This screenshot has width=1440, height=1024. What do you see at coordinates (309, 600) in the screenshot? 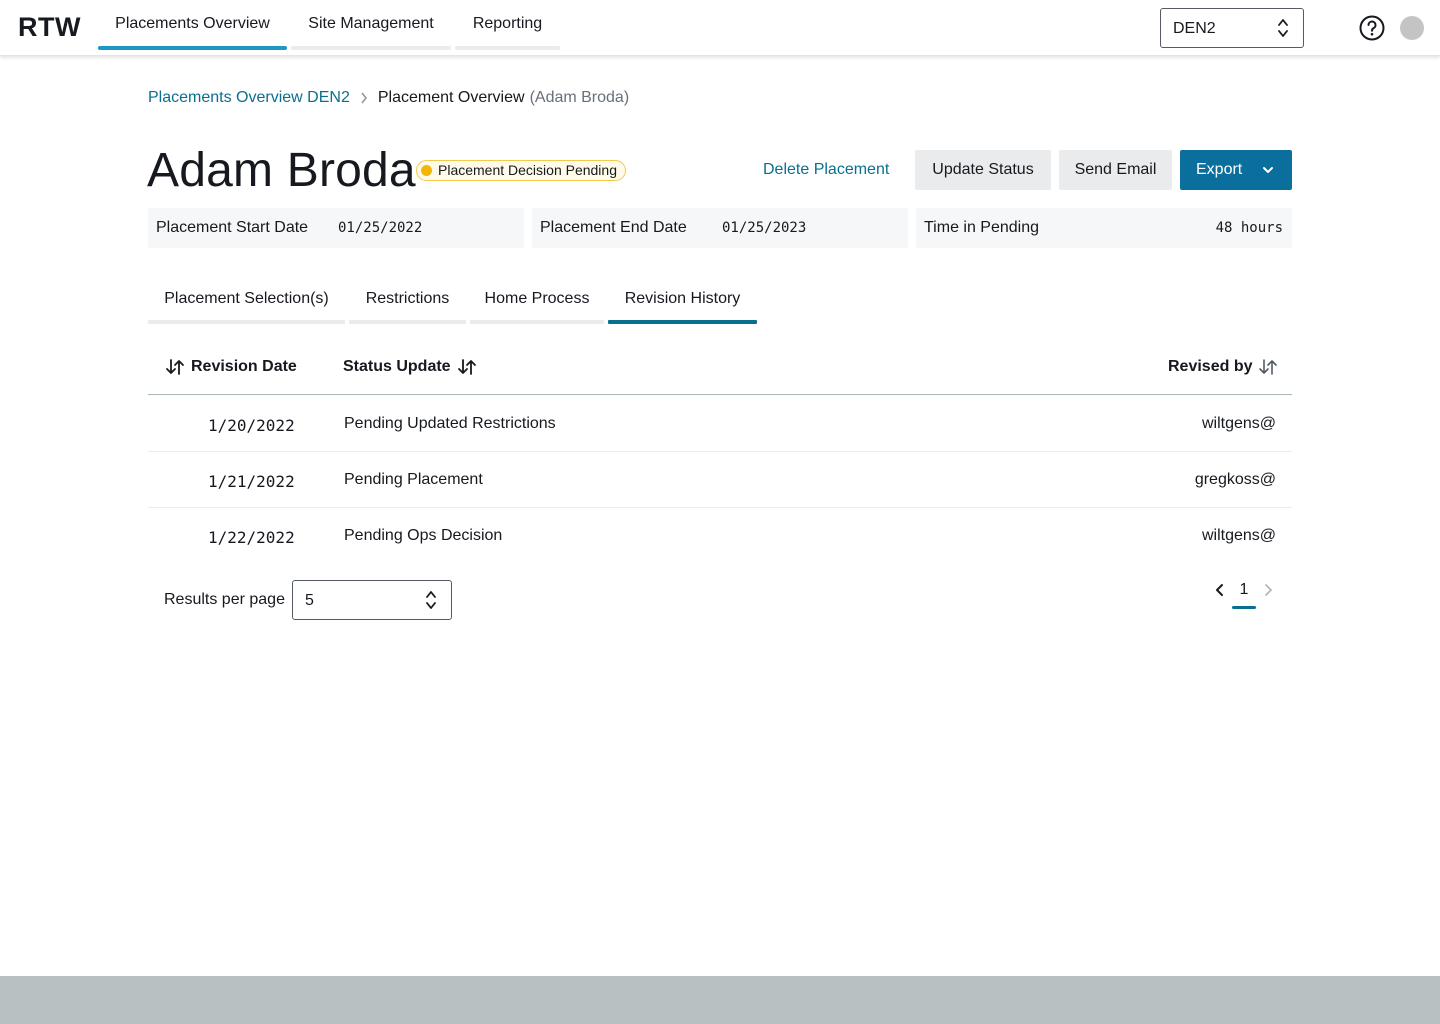
I see `results-per-page-value: 5` at bounding box center [309, 600].